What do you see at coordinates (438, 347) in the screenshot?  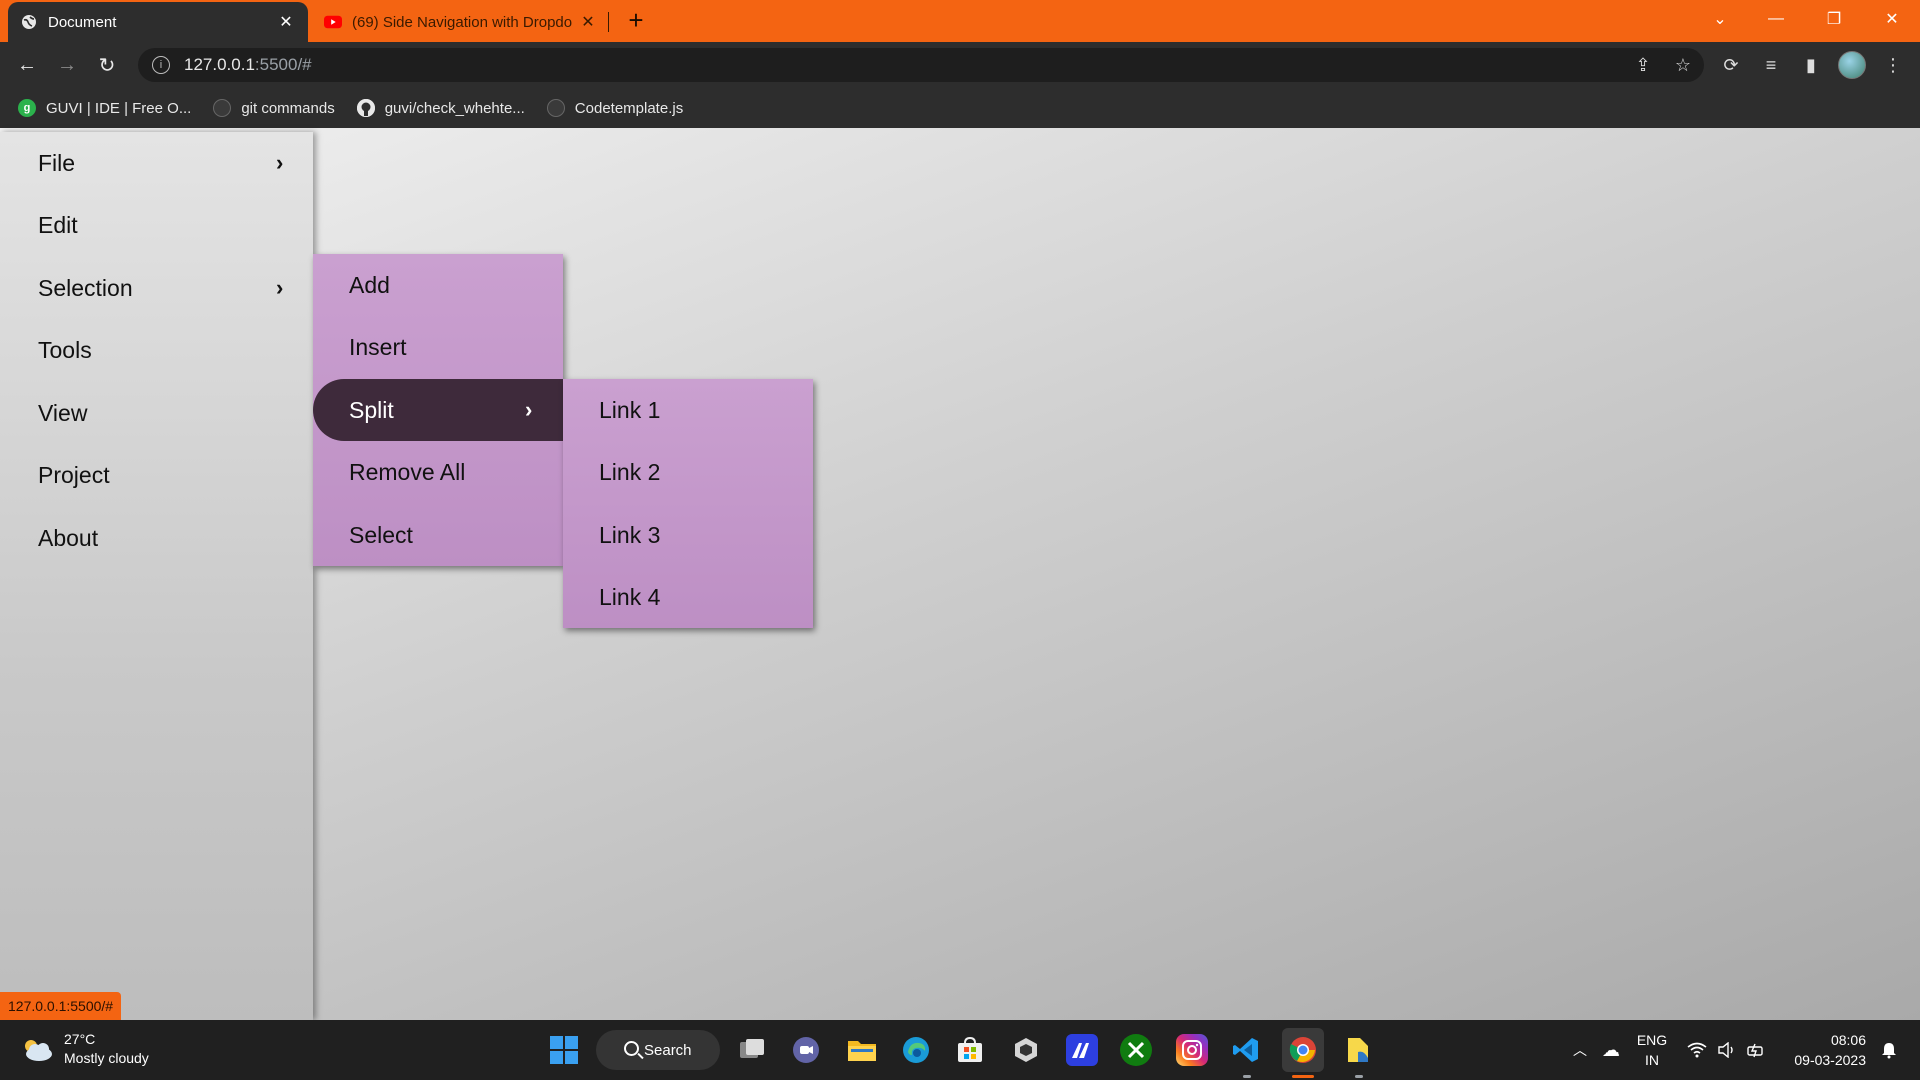 I see `dropdown-item-insert: Insert` at bounding box center [438, 347].